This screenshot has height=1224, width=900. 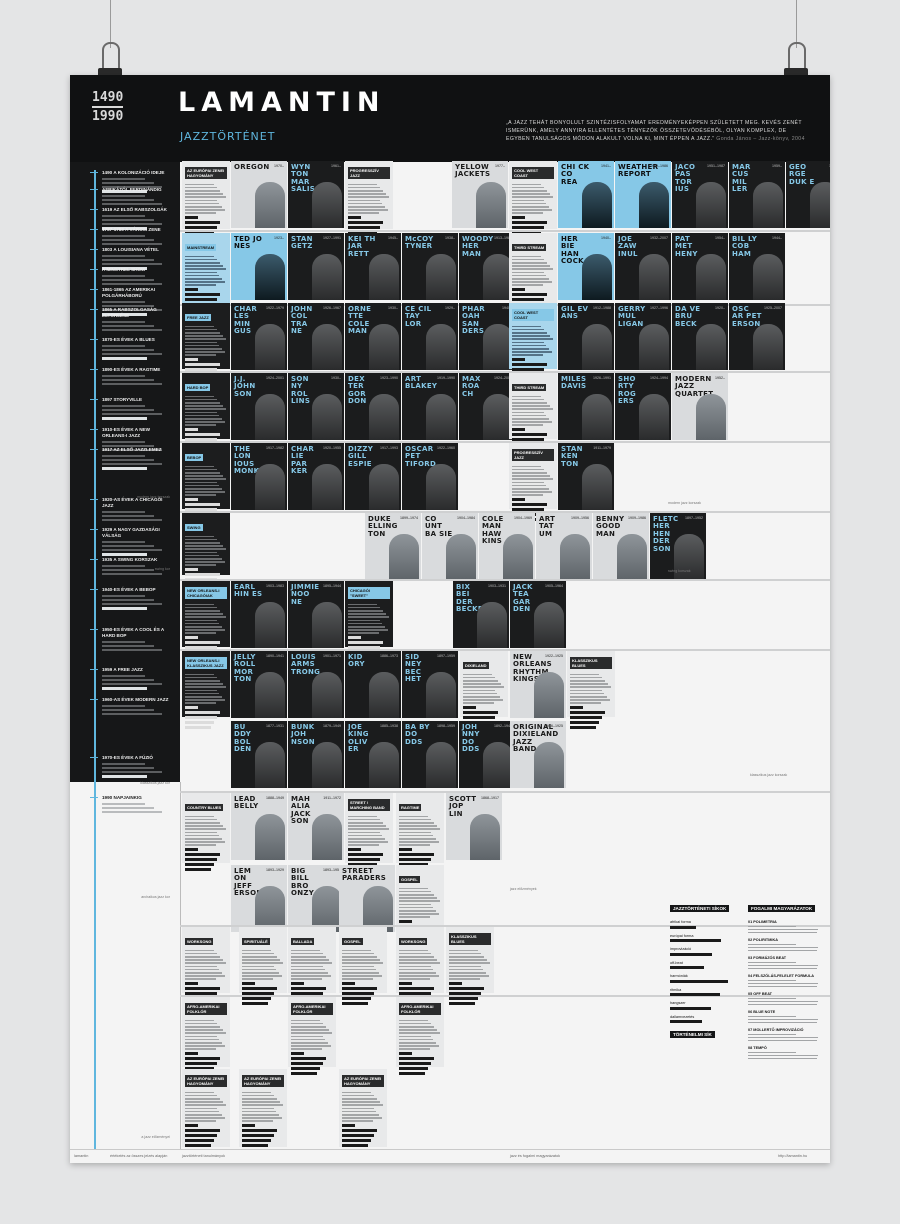 I want to click on poster-title: LAMANTIN, so click(x=282, y=102).